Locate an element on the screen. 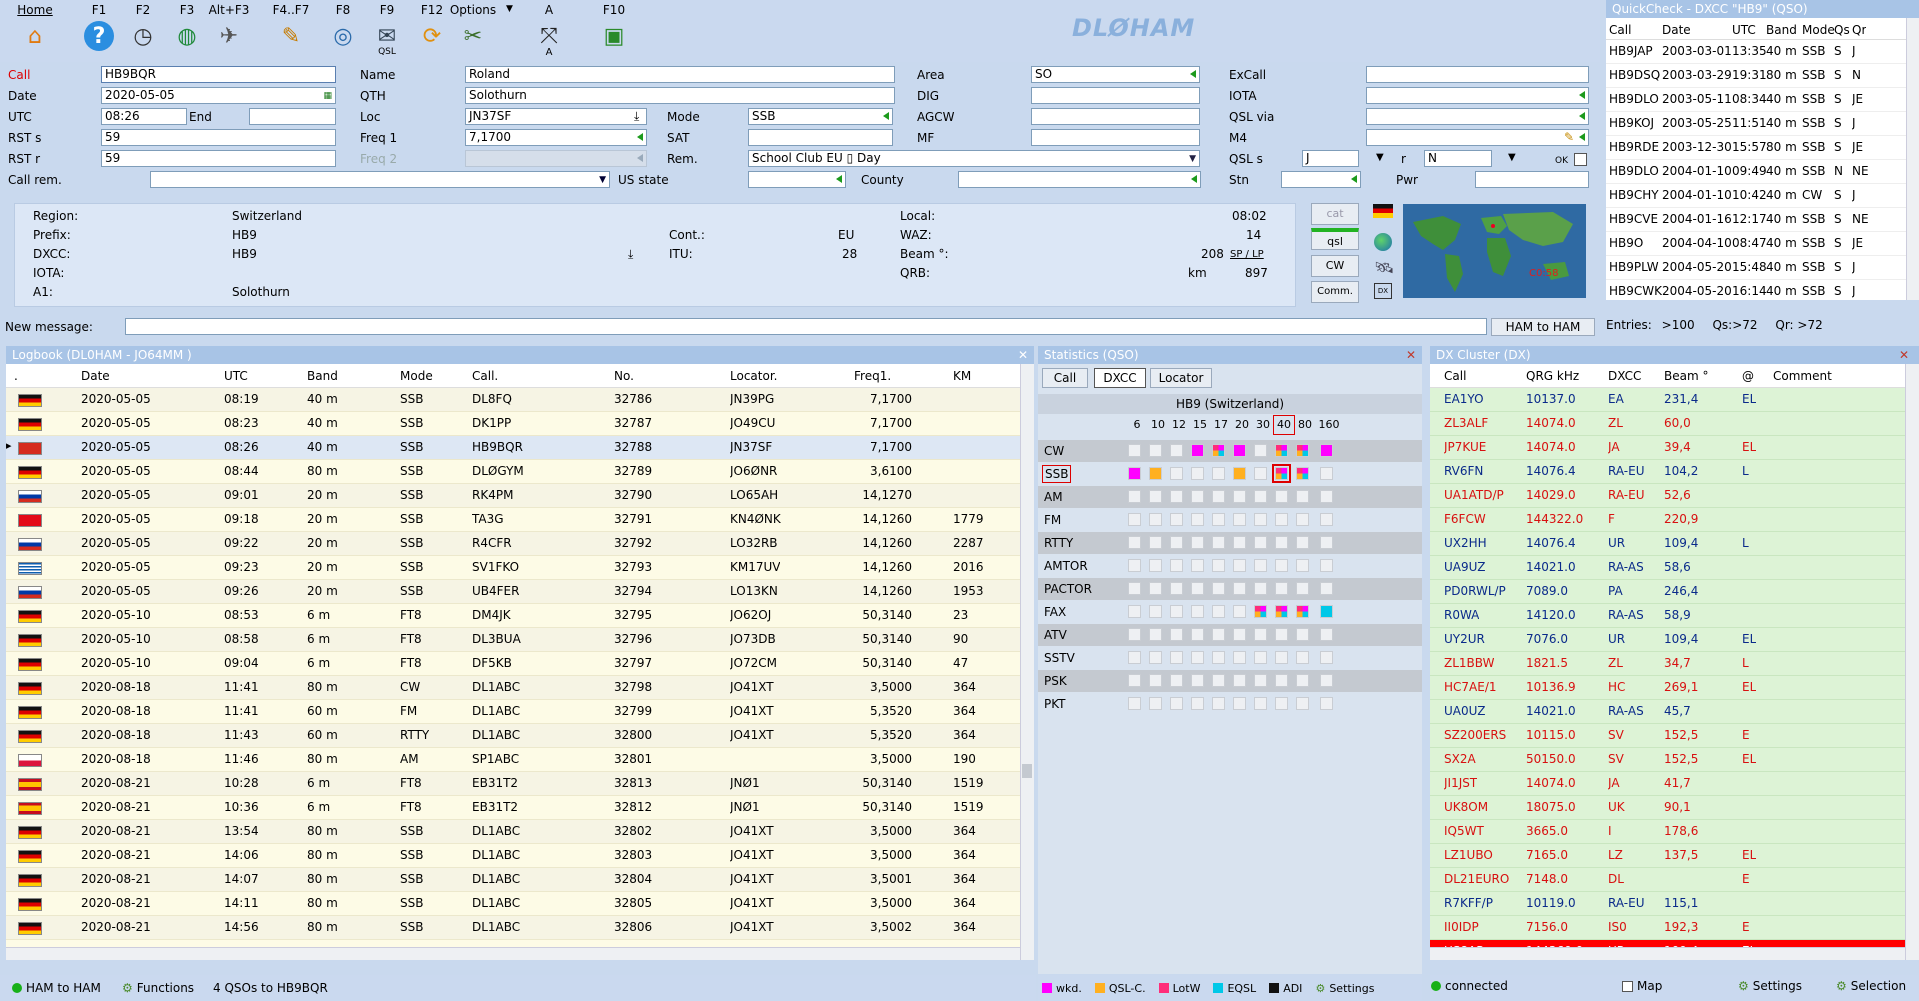  date-input: 2020-05-05 ▦ is located at coordinates (218, 95).